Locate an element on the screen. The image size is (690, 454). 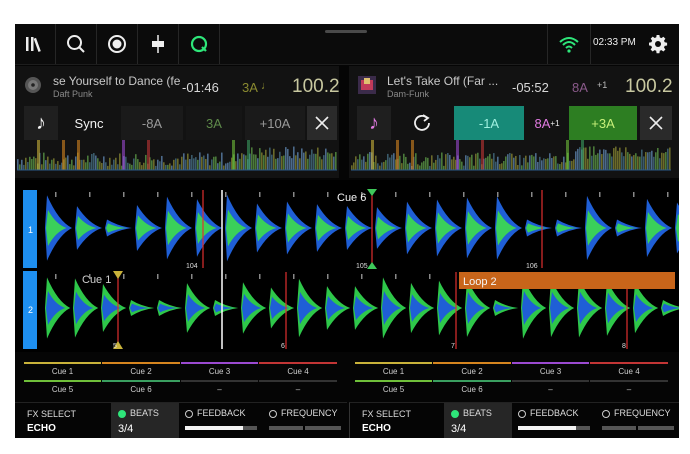
time-remaining: -01:46 is located at coordinates (200, 87).